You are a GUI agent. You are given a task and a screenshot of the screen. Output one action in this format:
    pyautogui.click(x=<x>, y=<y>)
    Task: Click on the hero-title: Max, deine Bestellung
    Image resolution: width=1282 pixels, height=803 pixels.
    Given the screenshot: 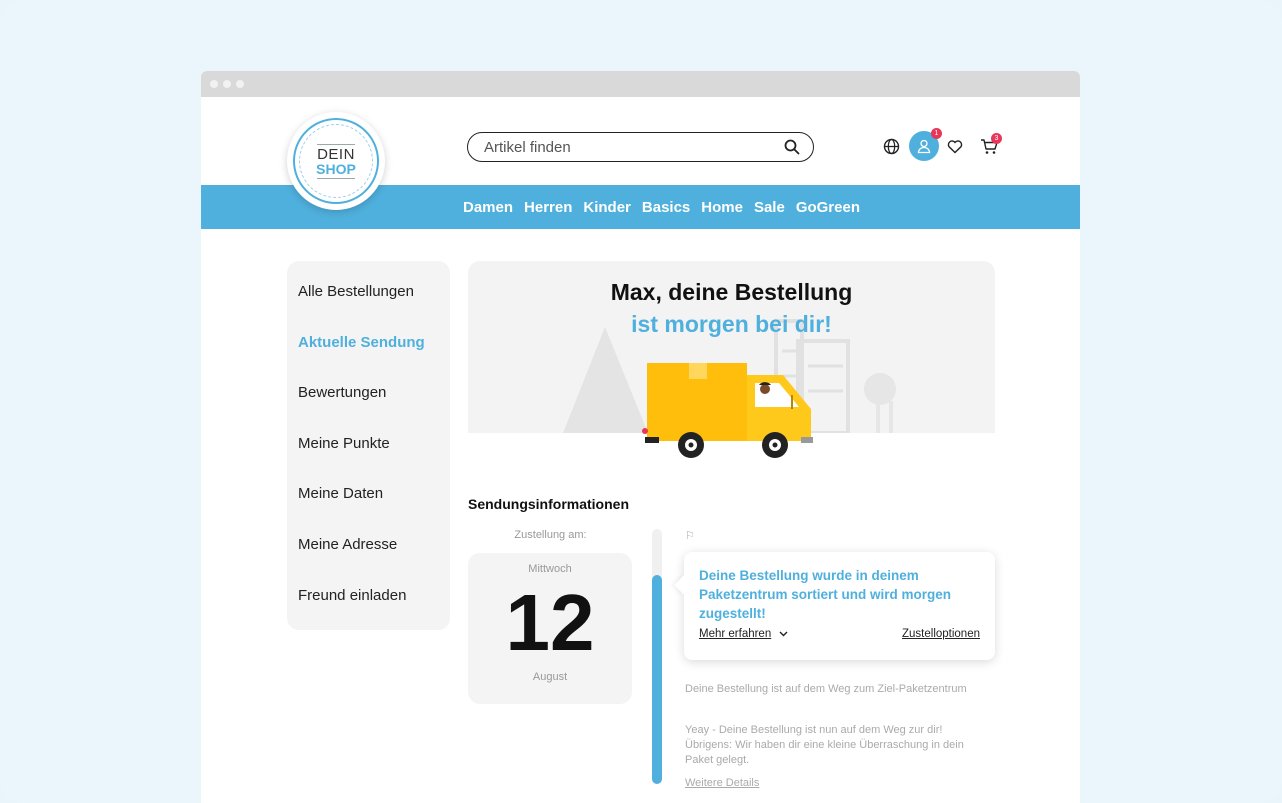 What is the action you would take?
    pyautogui.click(x=731, y=292)
    